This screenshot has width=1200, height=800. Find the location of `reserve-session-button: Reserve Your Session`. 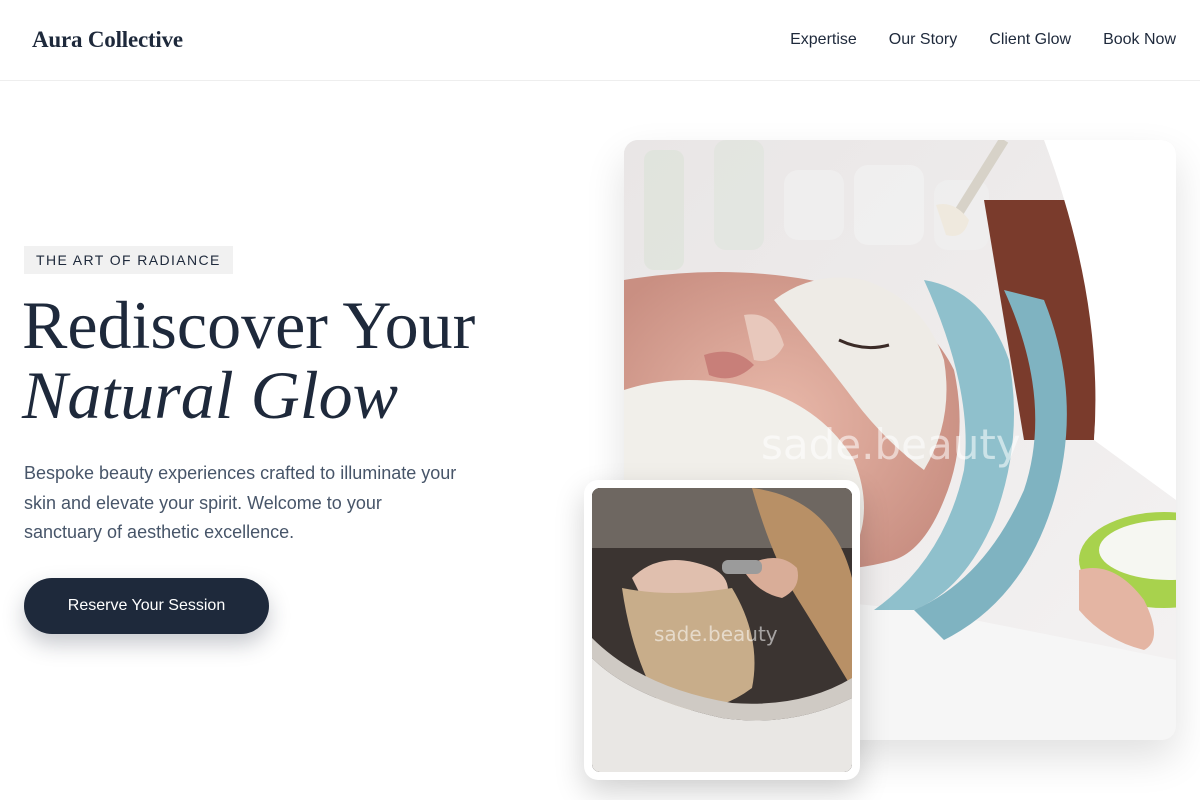

reserve-session-button: Reserve Your Session is located at coordinates (146, 606).